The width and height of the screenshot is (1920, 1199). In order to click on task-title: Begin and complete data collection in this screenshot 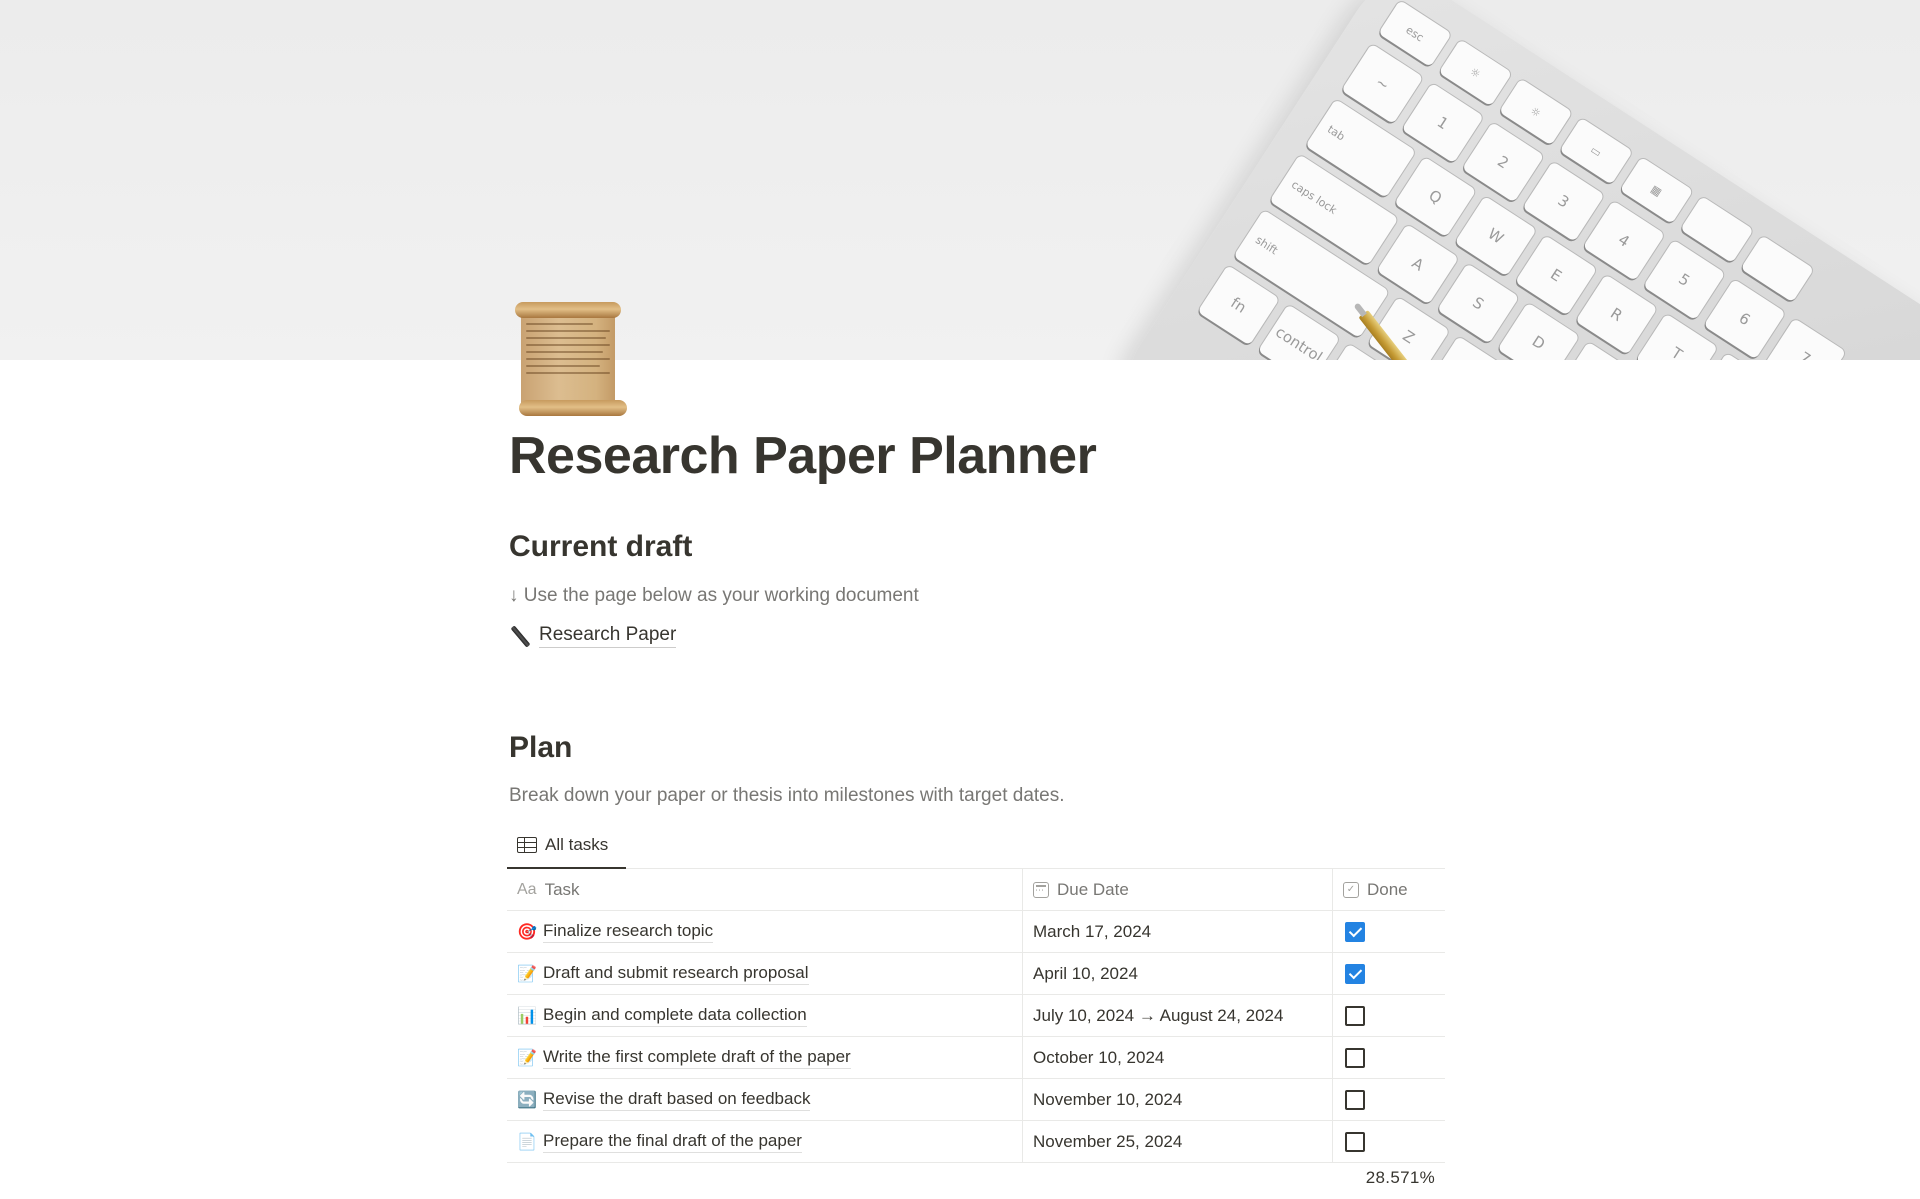, I will do `click(675, 1015)`.